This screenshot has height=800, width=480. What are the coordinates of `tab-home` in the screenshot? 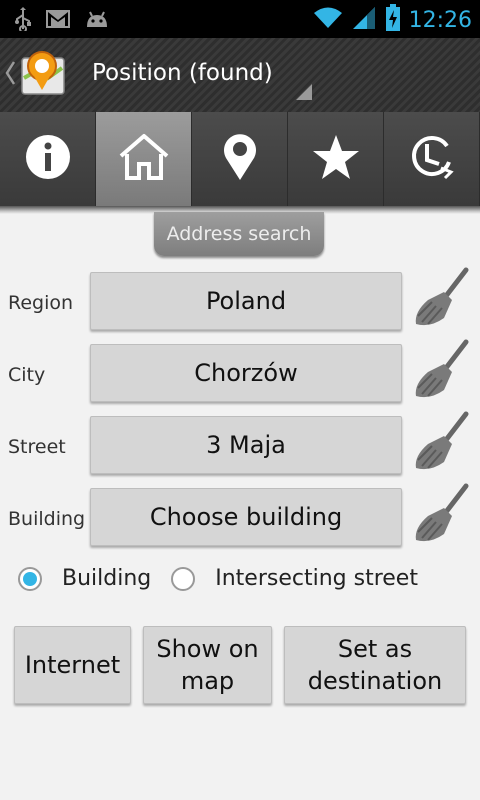 It's located at (144, 159).